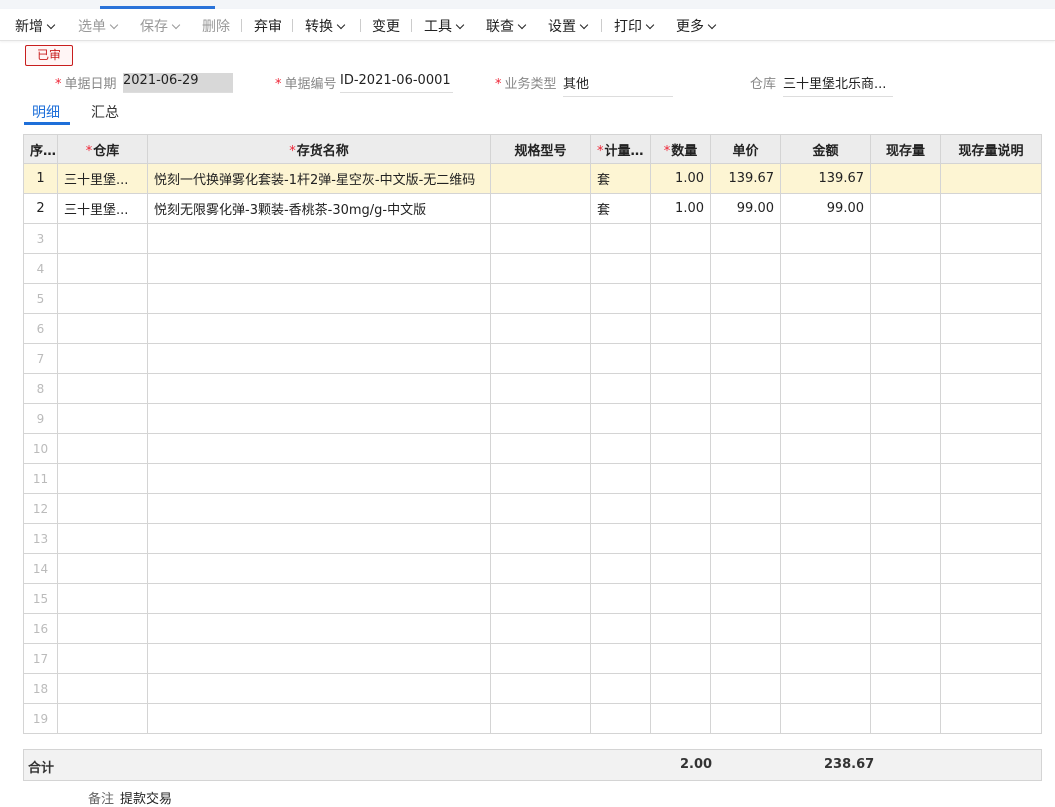 The height and width of the screenshot is (807, 1055). Describe the element at coordinates (532, 478) in the screenshot. I see `table-row: 11` at that location.